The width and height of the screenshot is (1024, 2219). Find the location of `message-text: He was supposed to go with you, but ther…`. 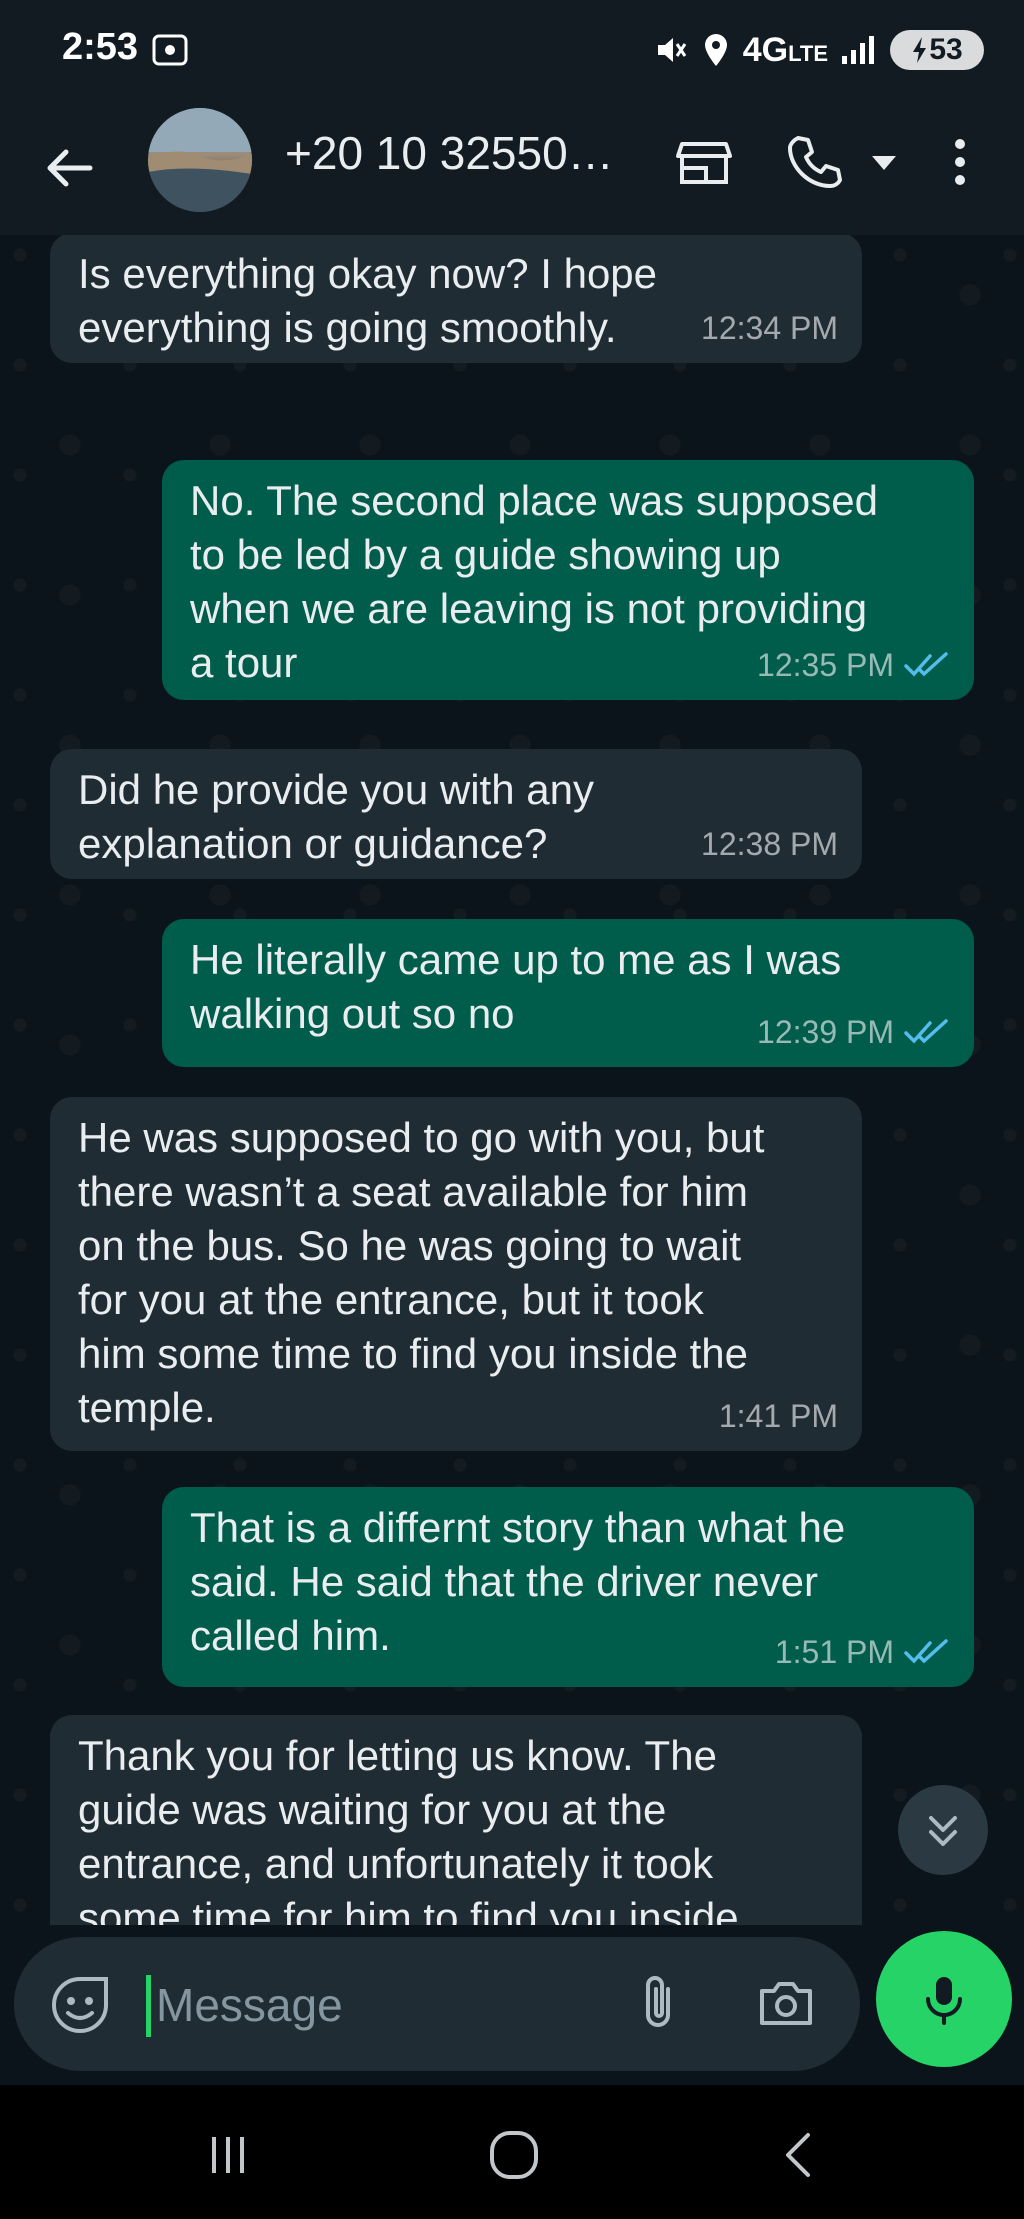

message-text: He was supposed to go with you, but ther… is located at coordinates (421, 1272).